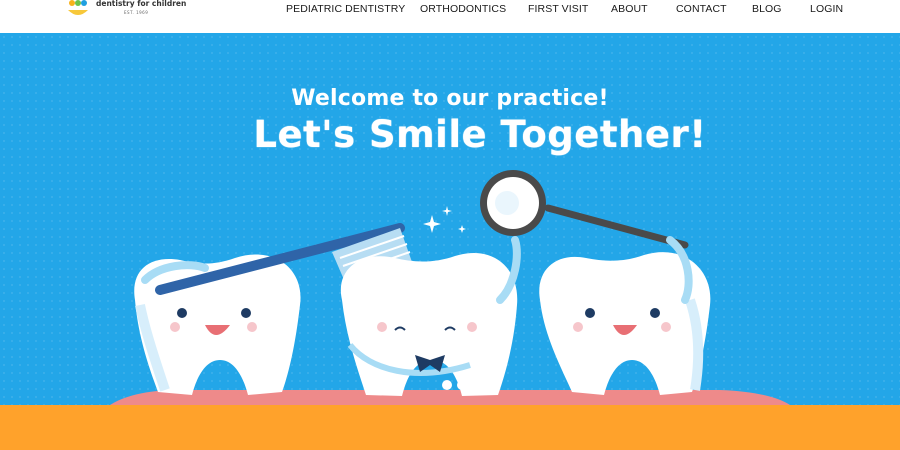 This screenshot has width=900, height=450. I want to click on tooth-with-bowtie-icon, so click(430, 316).